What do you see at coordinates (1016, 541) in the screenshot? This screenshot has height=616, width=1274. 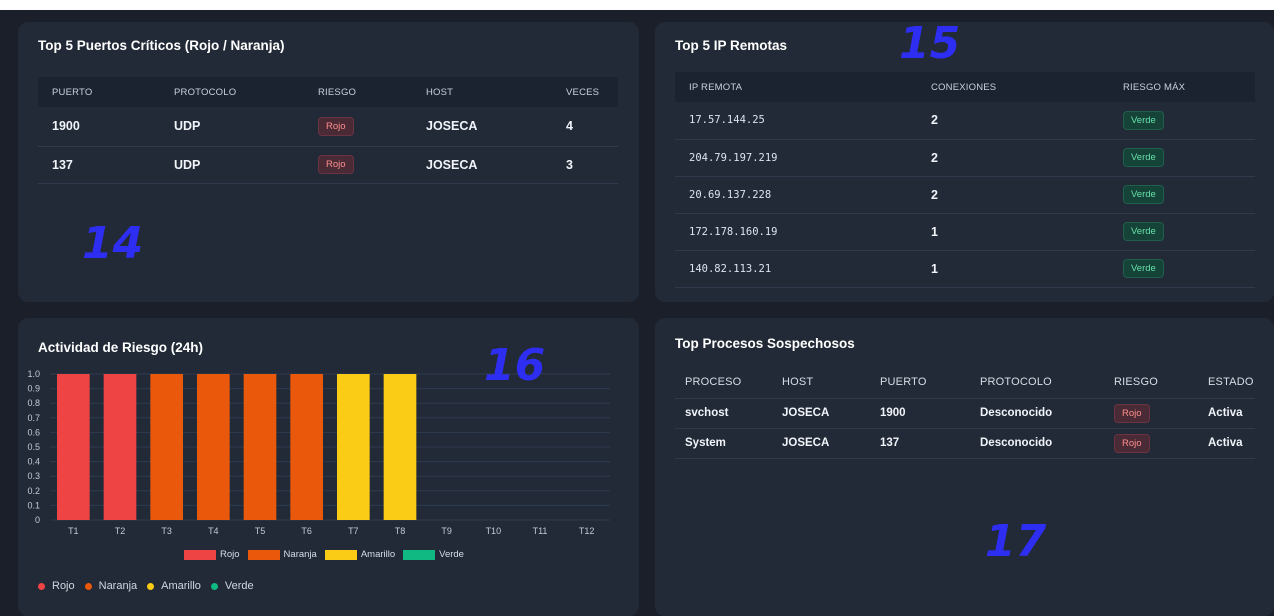 I see `annotation-number: 17` at bounding box center [1016, 541].